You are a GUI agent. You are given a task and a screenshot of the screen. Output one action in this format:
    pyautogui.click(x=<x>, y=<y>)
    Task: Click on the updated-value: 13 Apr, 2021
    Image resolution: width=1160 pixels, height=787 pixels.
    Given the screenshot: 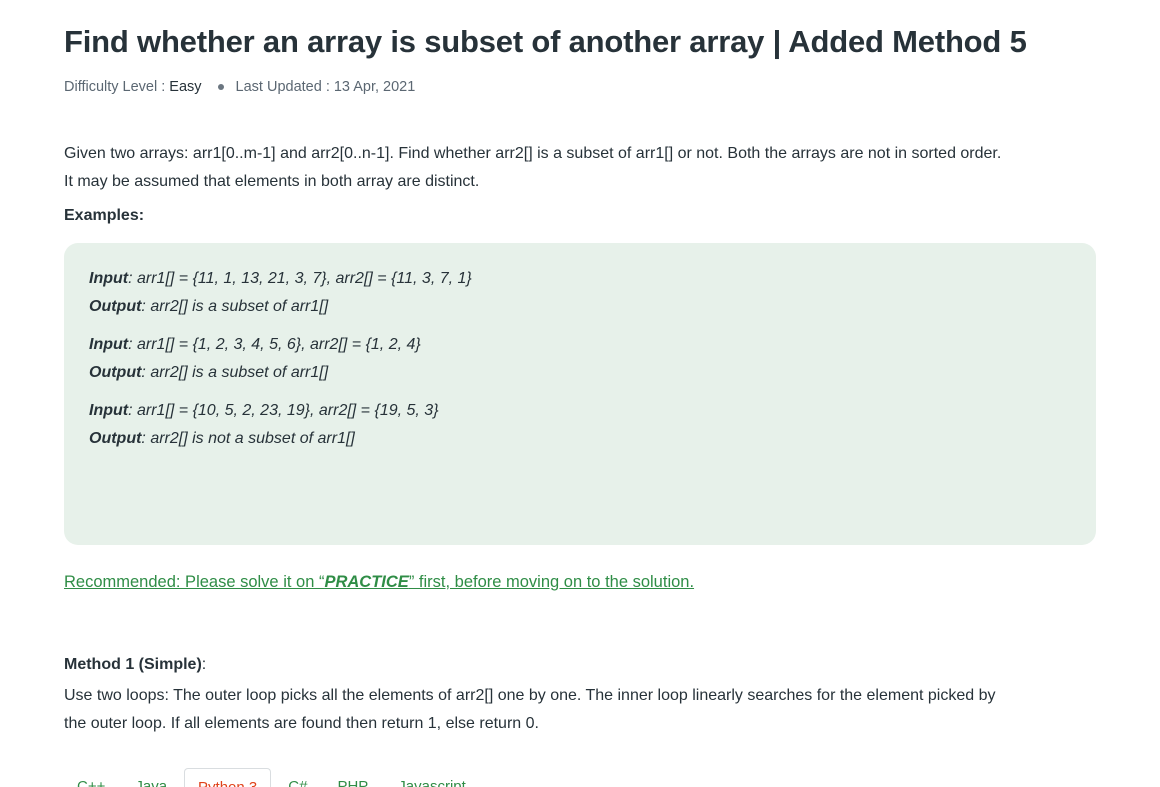 What is the action you would take?
    pyautogui.click(x=374, y=87)
    